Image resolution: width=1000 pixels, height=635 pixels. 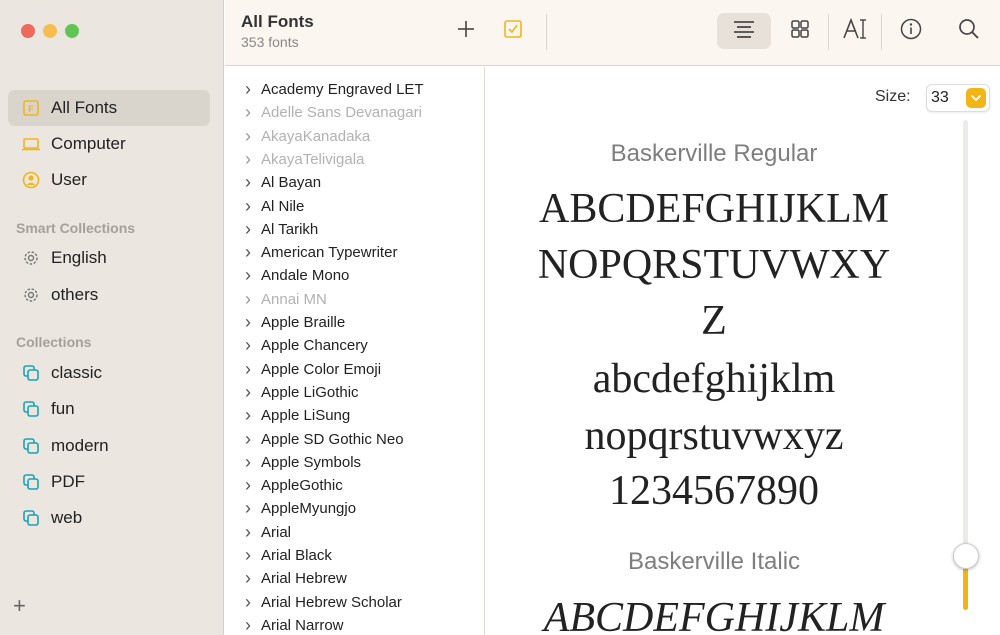 I want to click on add-collection-button: +, so click(x=19, y=606).